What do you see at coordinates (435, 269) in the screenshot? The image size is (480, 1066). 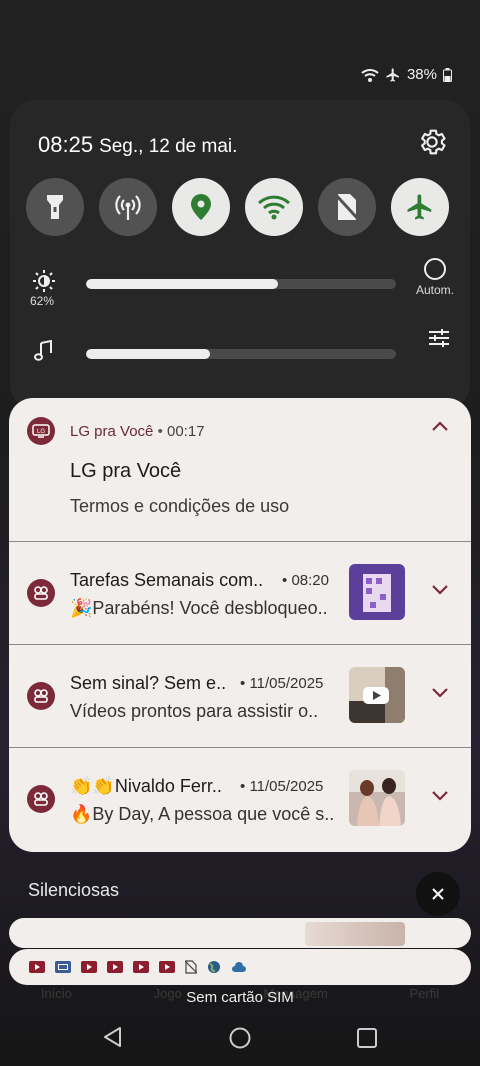 I see `auto-brightness-ring-icon` at bounding box center [435, 269].